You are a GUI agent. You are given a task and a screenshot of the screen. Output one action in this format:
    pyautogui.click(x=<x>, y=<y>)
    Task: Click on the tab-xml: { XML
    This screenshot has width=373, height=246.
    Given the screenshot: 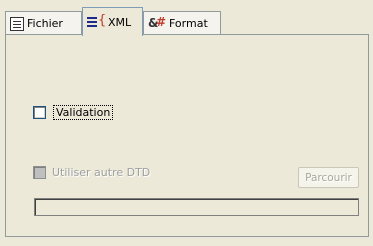 What is the action you would take?
    pyautogui.click(x=112, y=21)
    